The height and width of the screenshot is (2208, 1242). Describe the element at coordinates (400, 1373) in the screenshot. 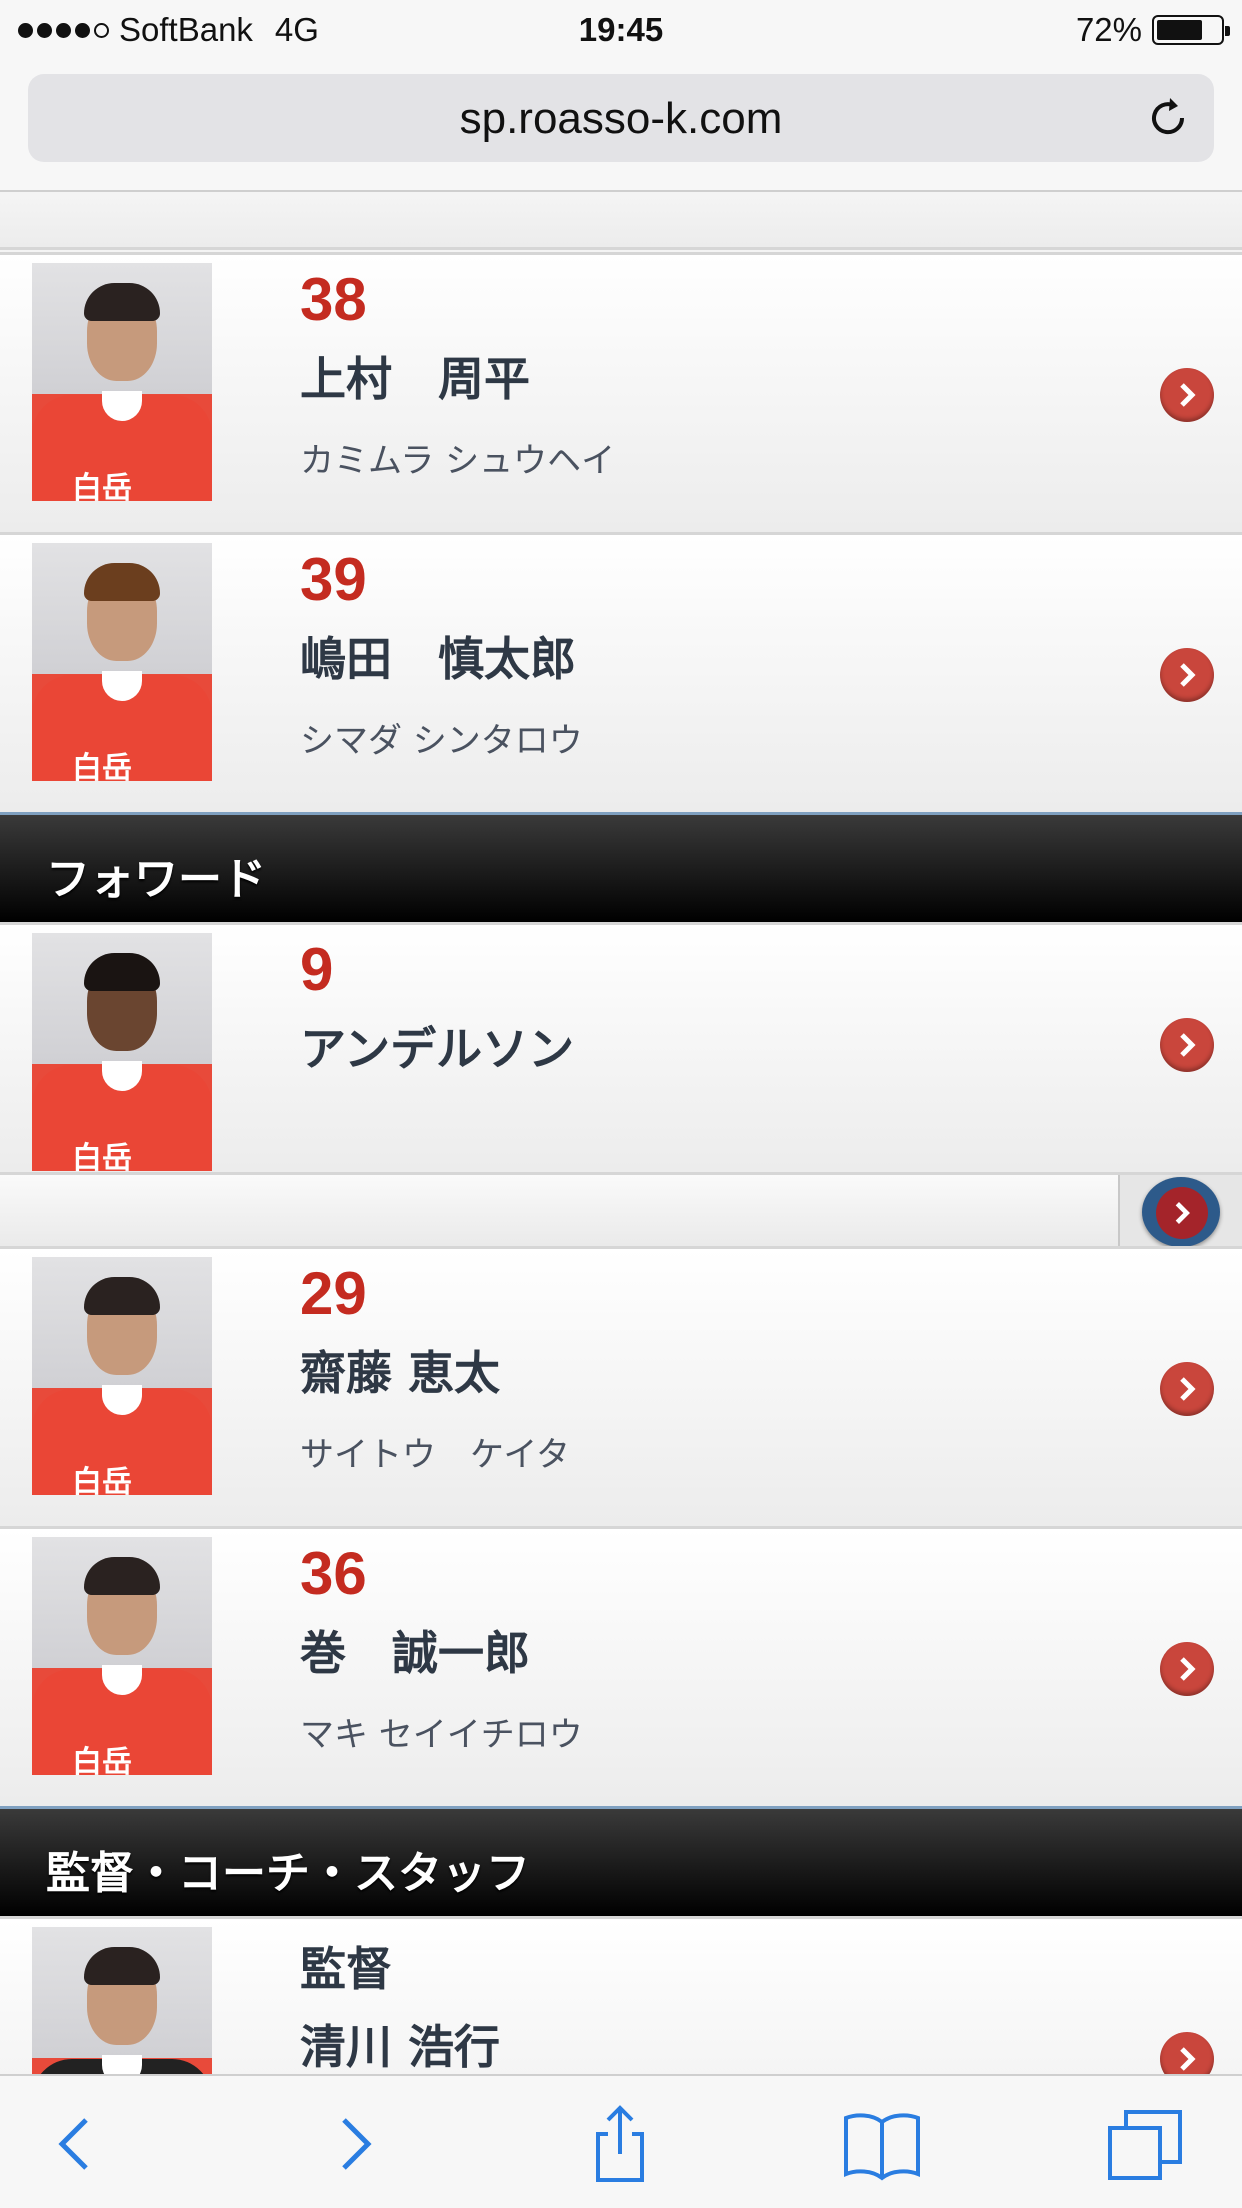

I see `player-name: 齋藤 恵太` at that location.